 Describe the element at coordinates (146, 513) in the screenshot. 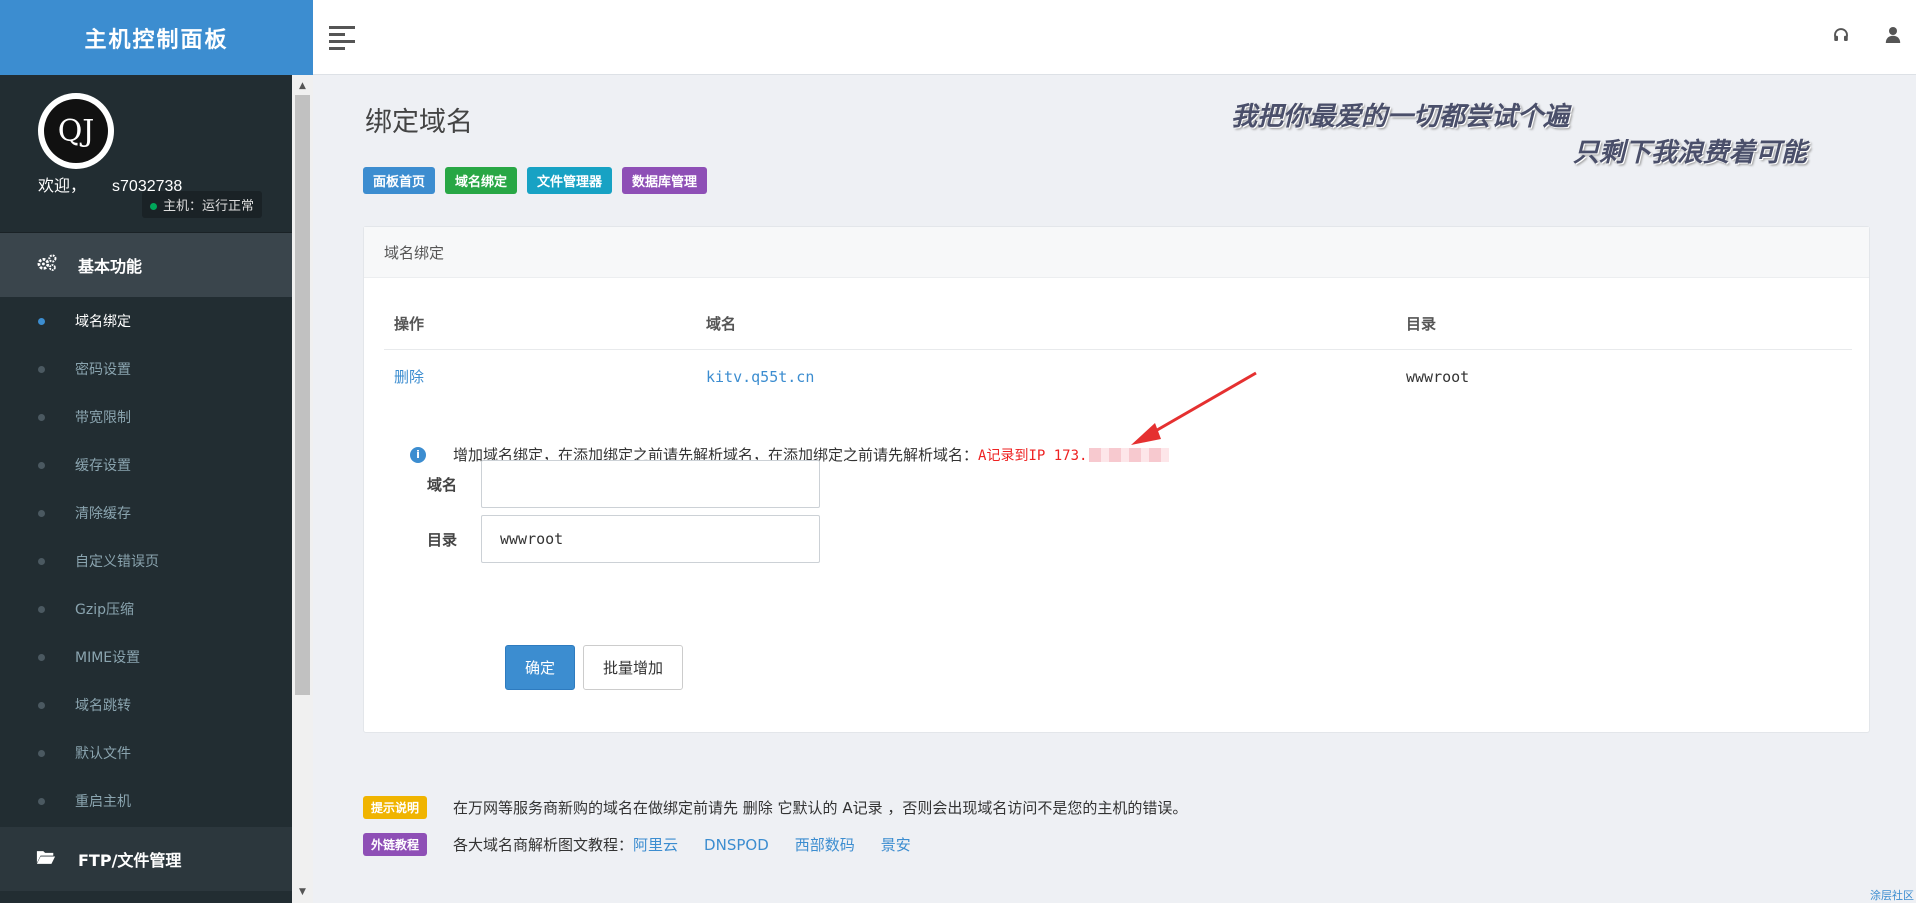

I see `sidebar-item-clear-cache: 清除缓存` at that location.